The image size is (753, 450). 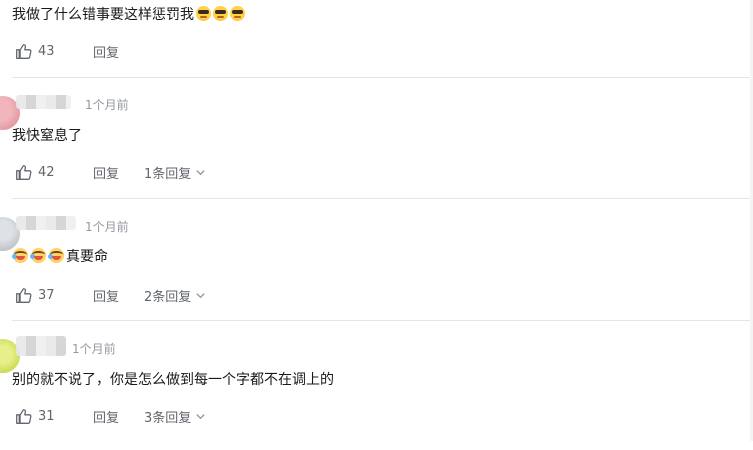 I want to click on comment-text: 真要命, so click(x=60, y=257).